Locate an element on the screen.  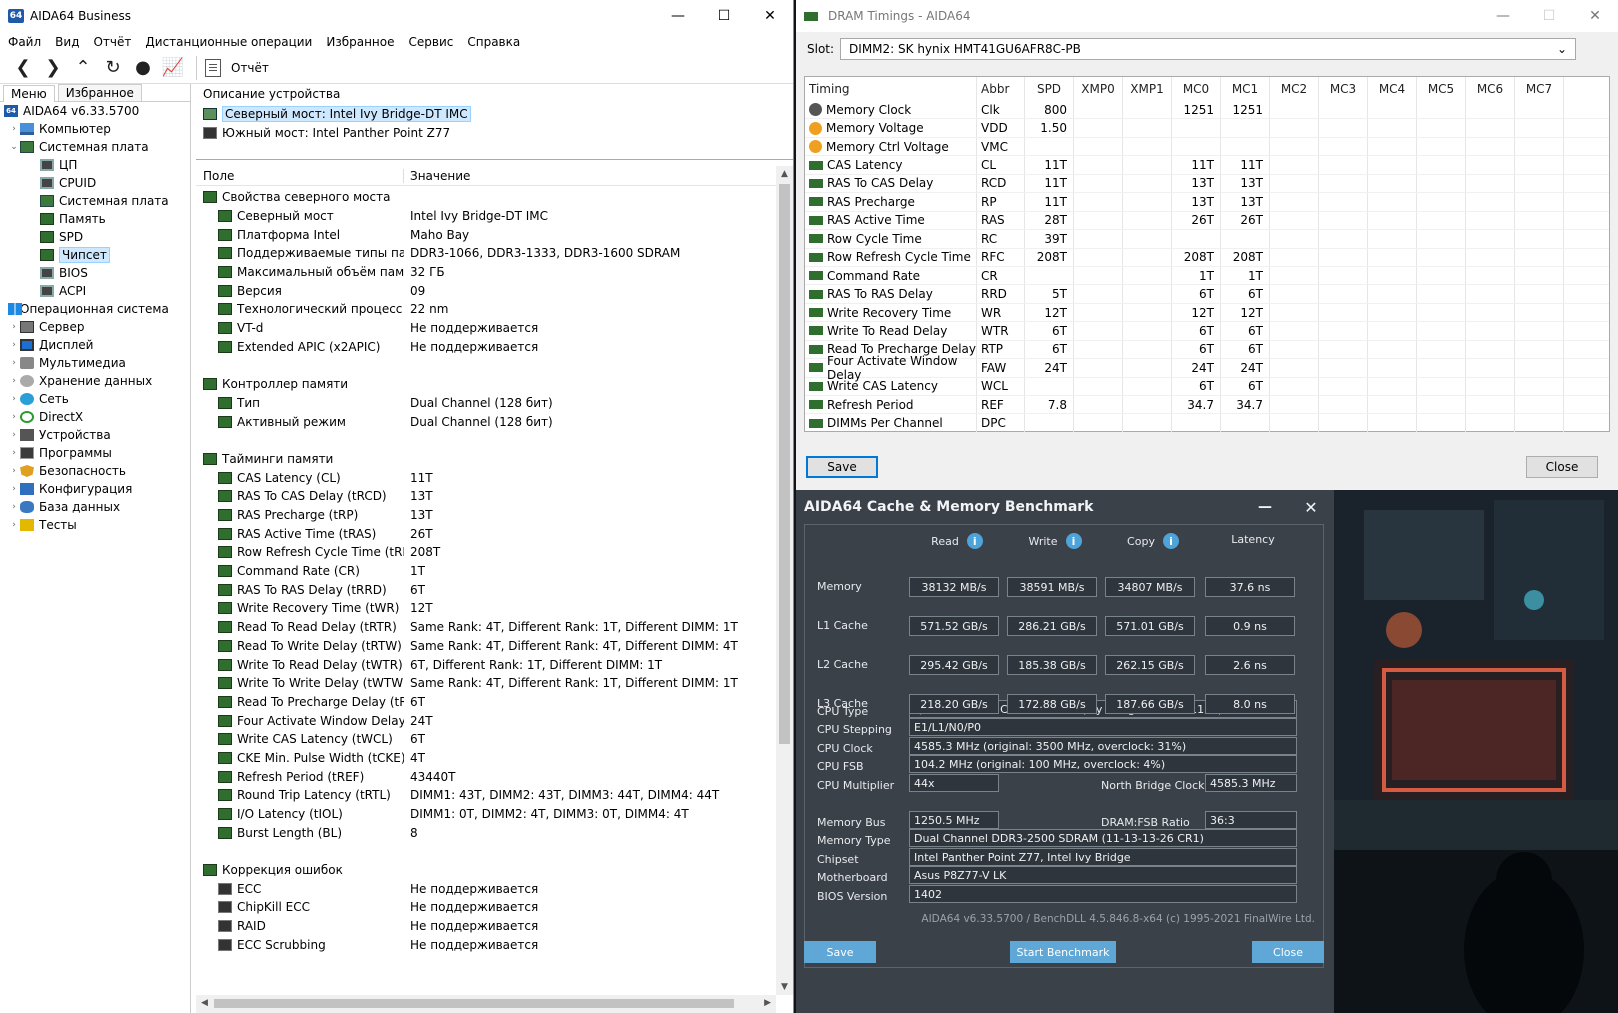
column-value: Значение is located at coordinates (437, 176).